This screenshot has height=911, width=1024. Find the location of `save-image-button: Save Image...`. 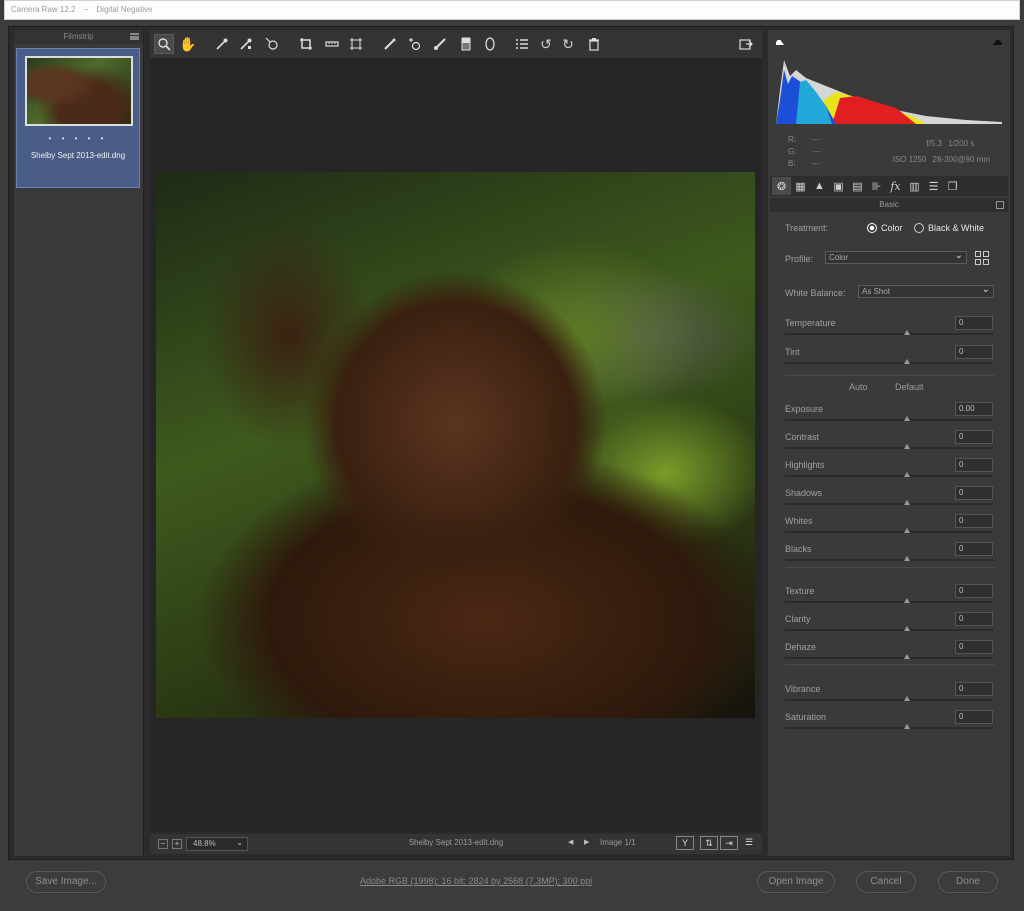

save-image-button: Save Image... is located at coordinates (66, 882).